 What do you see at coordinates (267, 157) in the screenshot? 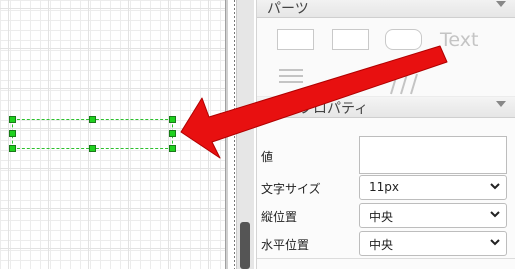
I see `value-label: 値` at bounding box center [267, 157].